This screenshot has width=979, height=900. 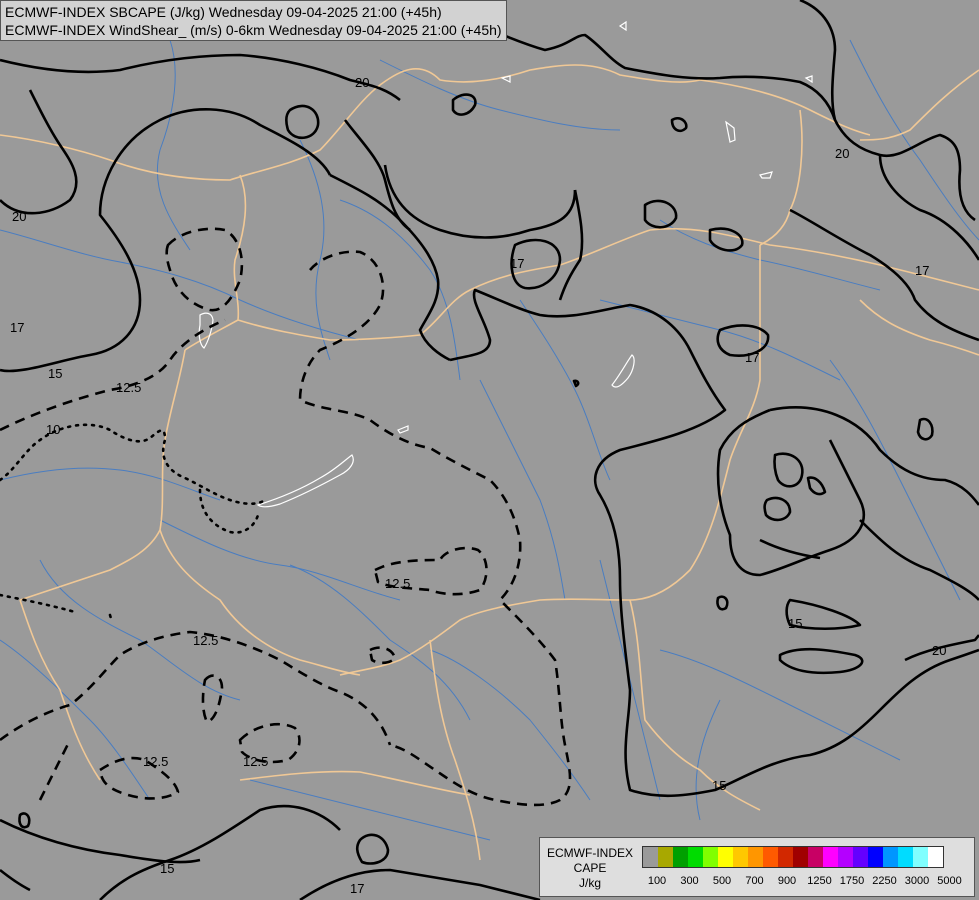 What do you see at coordinates (589, 883) in the screenshot?
I see `legend-title-unit: J/kg` at bounding box center [589, 883].